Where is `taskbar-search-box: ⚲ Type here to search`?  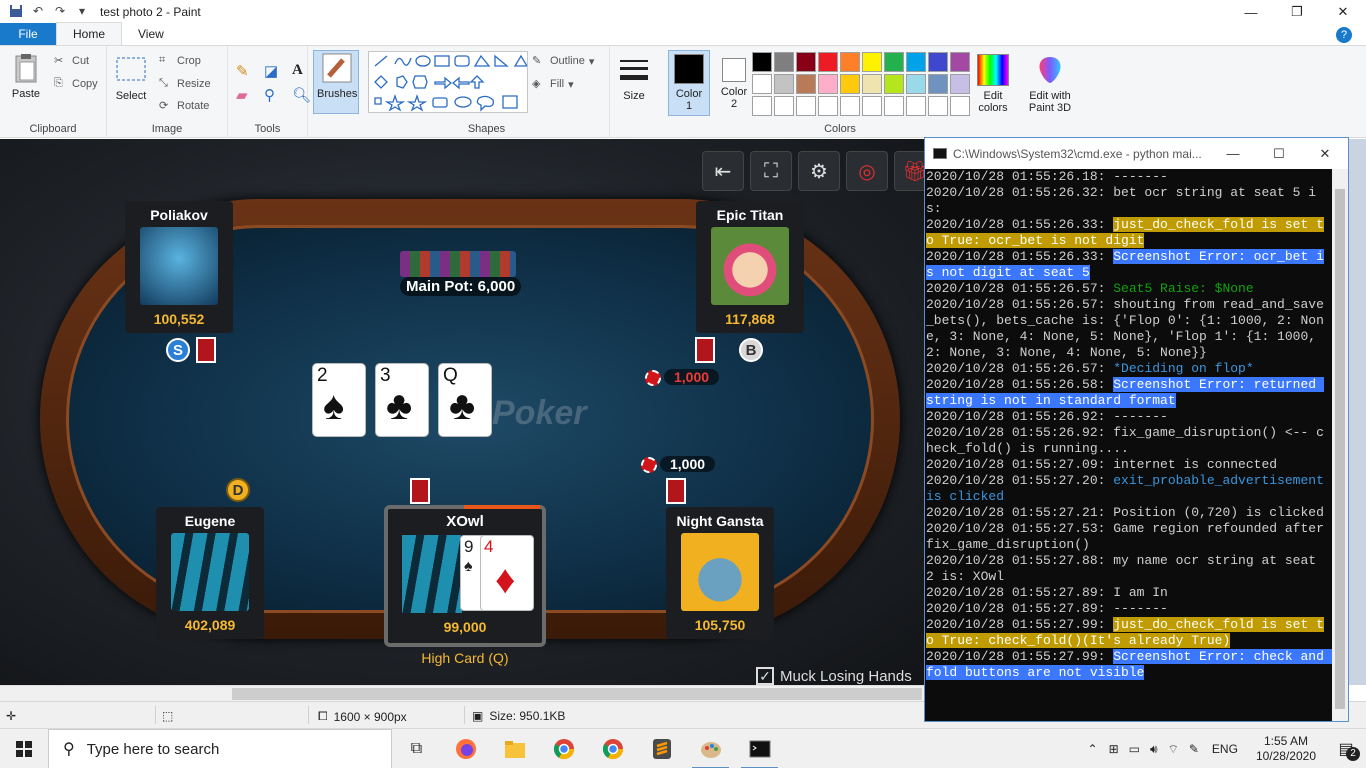
taskbar-search-box: ⚲ Type here to search is located at coordinates (220, 748).